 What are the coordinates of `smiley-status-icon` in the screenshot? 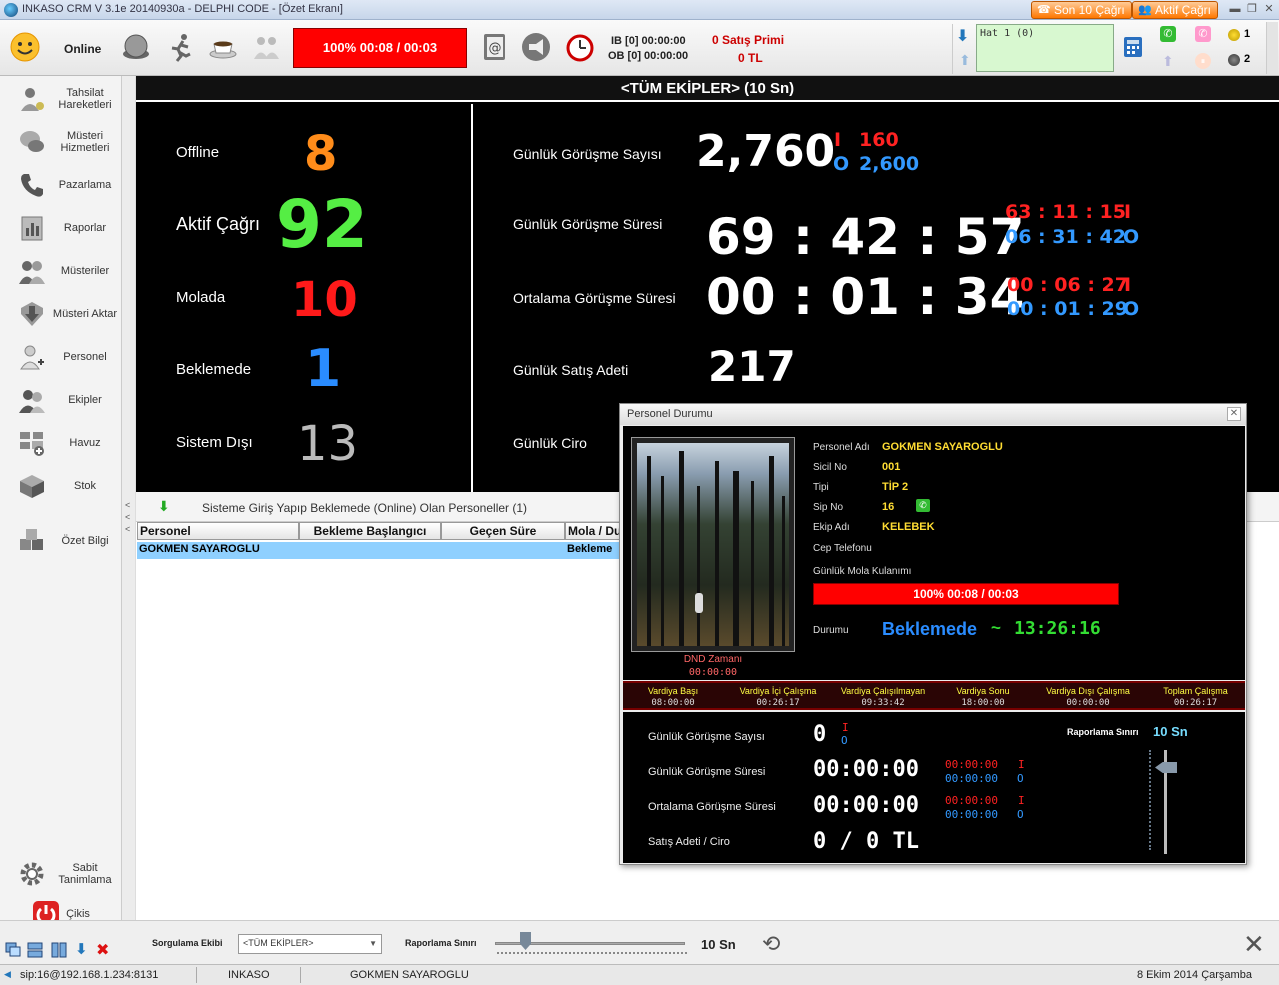 It's located at (25, 47).